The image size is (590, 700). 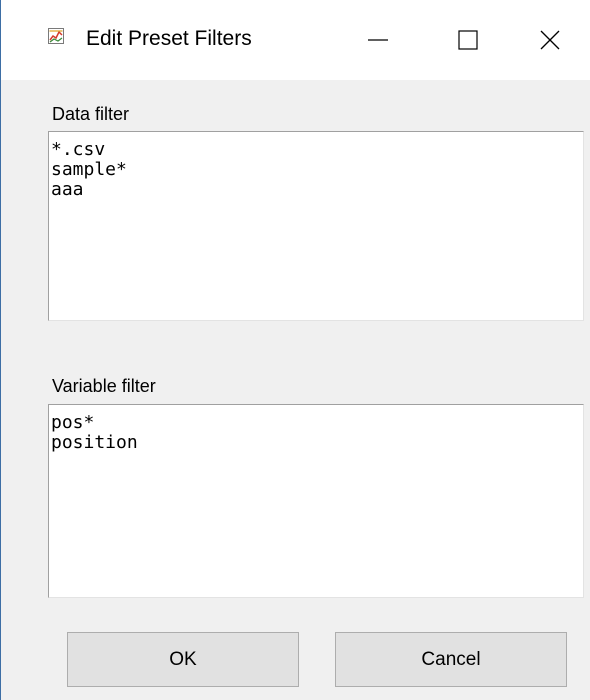 What do you see at coordinates (183, 659) in the screenshot?
I see `ok-button: OK` at bounding box center [183, 659].